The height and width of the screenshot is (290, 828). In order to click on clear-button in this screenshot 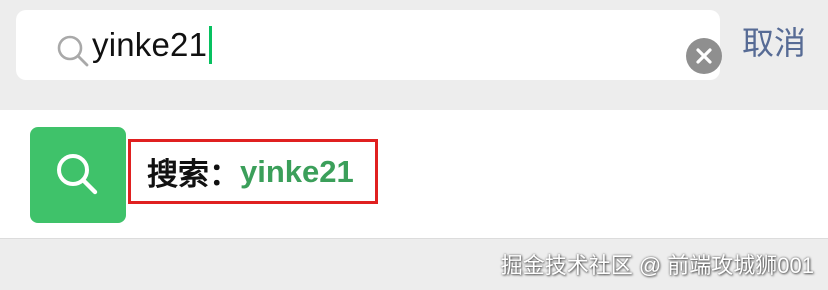, I will do `click(704, 56)`.